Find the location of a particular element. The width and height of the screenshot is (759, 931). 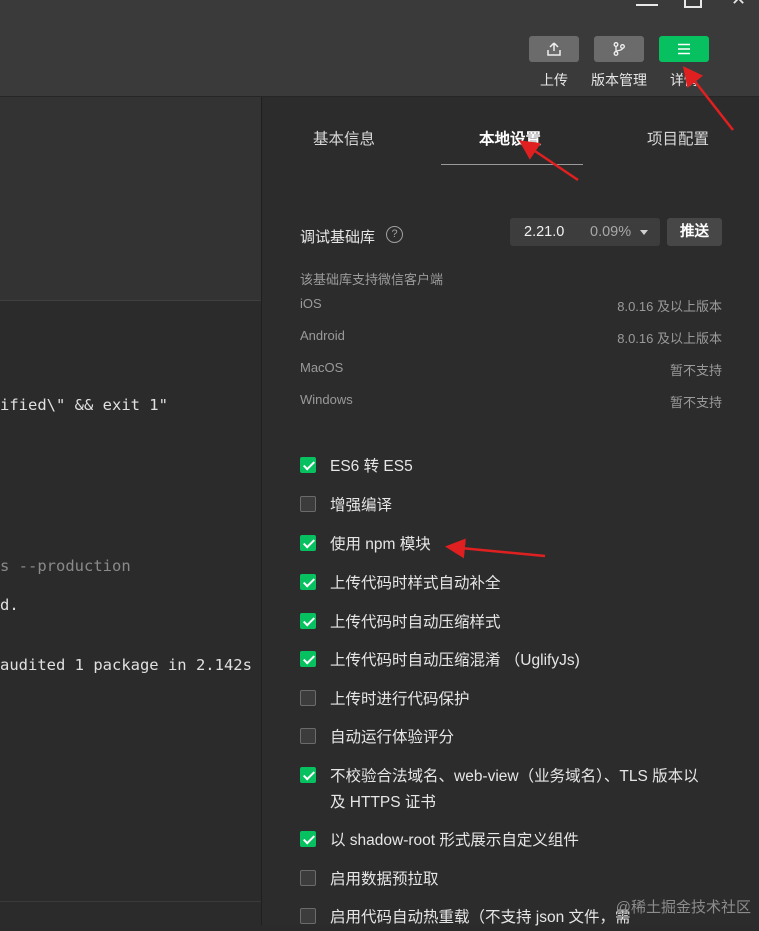

support-os: iOS is located at coordinates (311, 303).